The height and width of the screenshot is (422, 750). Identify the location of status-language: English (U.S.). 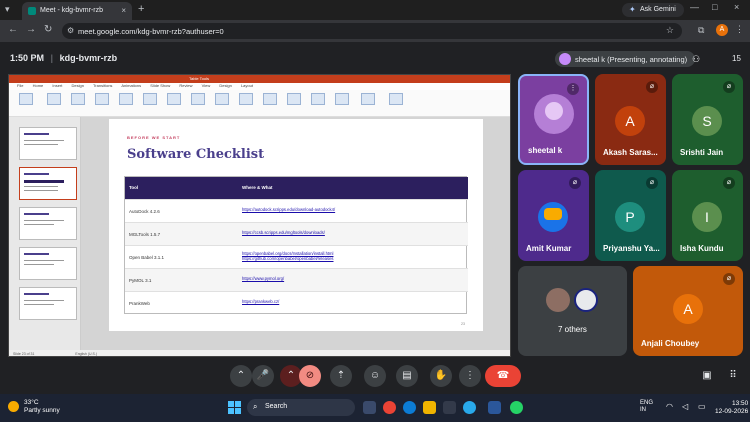
(86, 354).